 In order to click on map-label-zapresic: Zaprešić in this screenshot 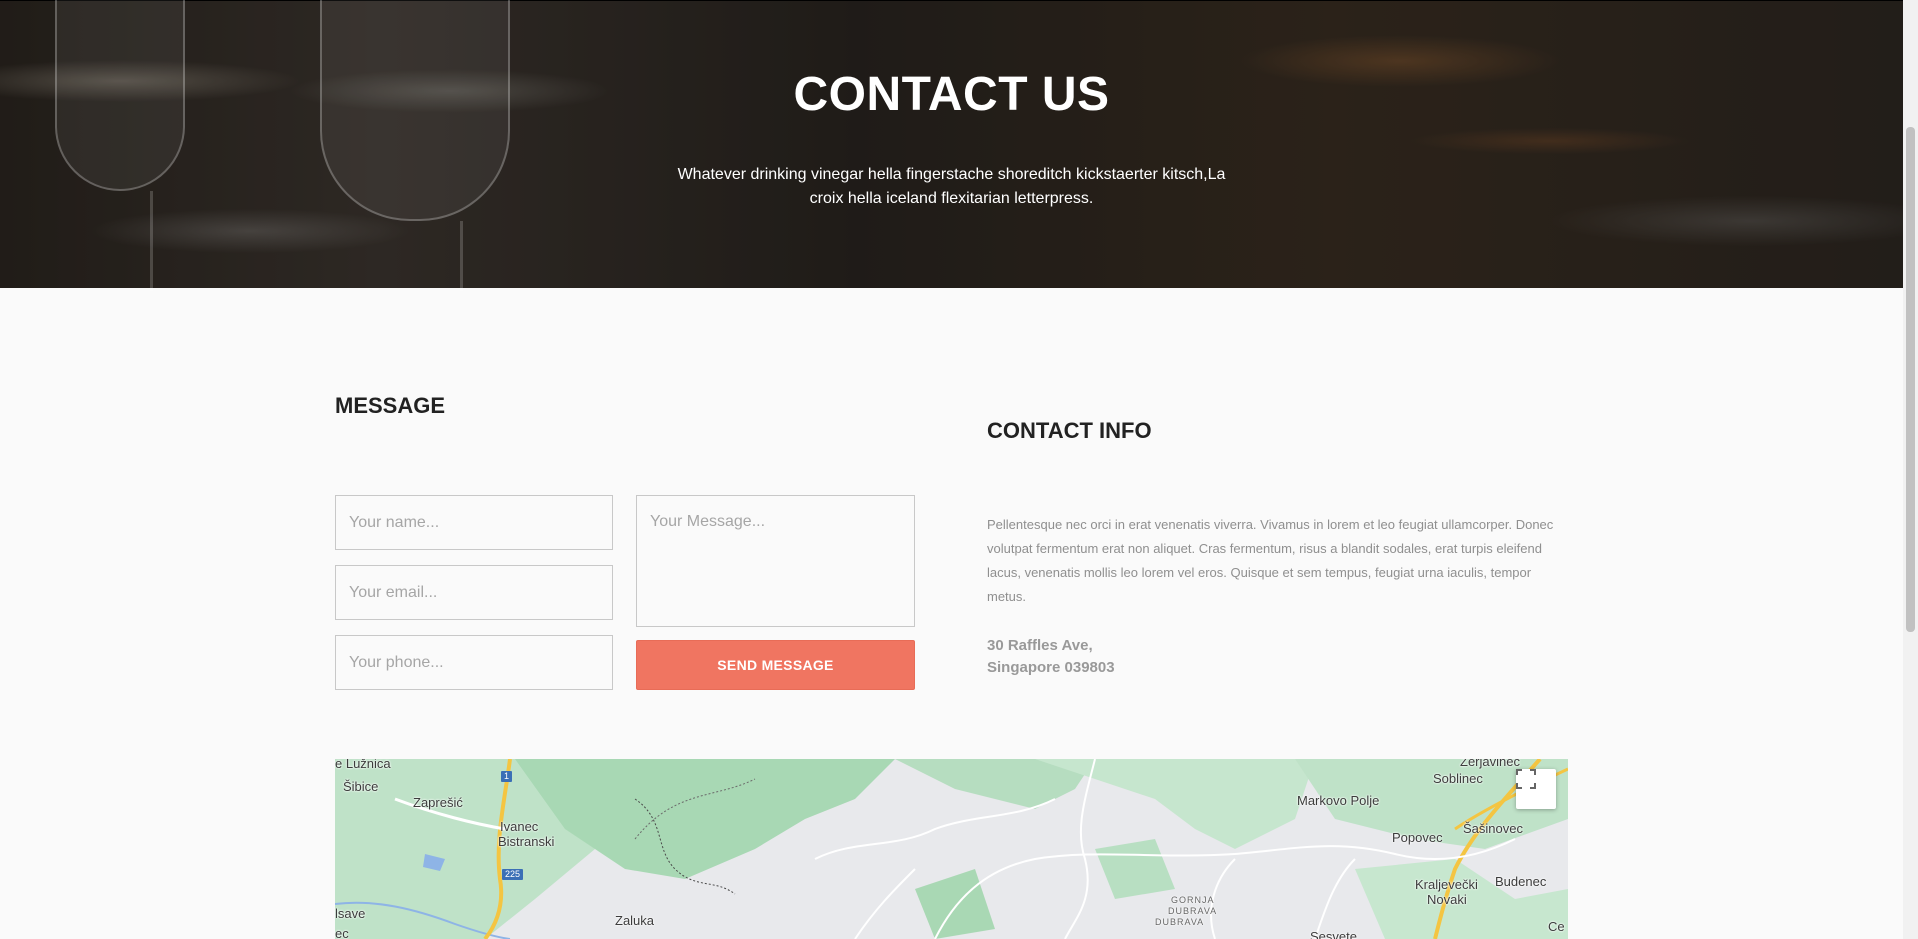, I will do `click(438, 802)`.